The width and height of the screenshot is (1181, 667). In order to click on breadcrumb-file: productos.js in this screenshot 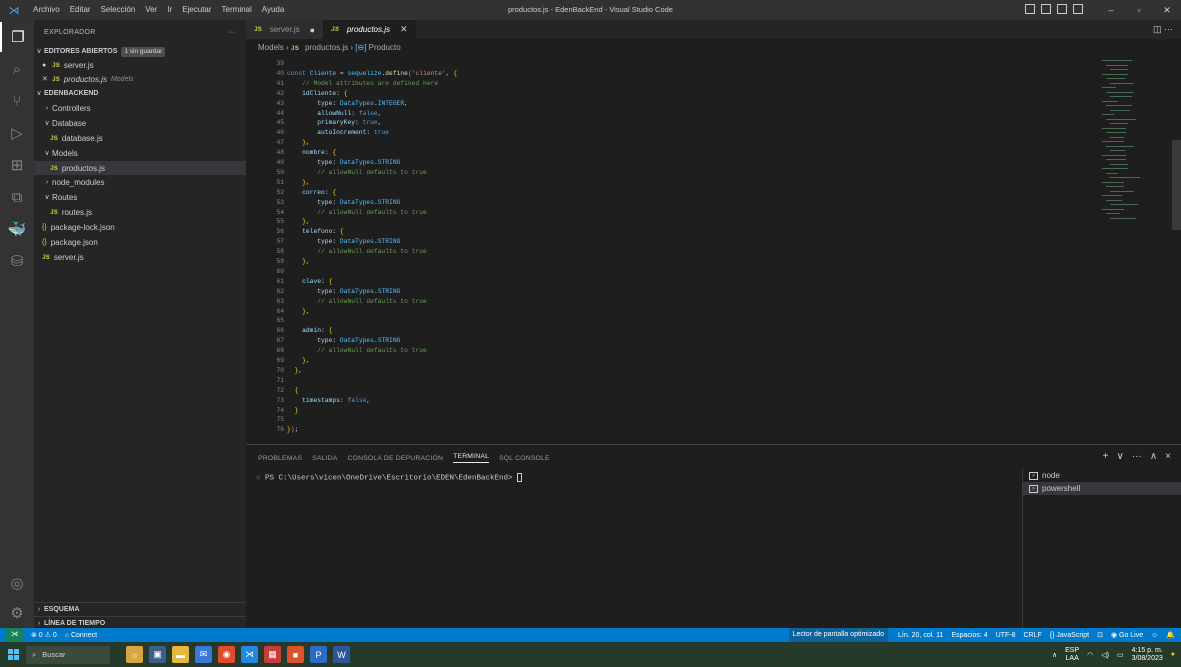, I will do `click(326, 47)`.